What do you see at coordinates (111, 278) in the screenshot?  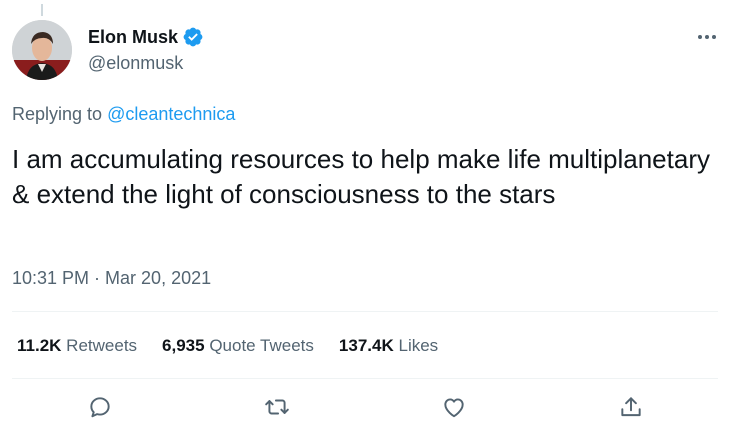 I see `tweet-timestamp: 10:31 PM · Mar 20, 2021` at bounding box center [111, 278].